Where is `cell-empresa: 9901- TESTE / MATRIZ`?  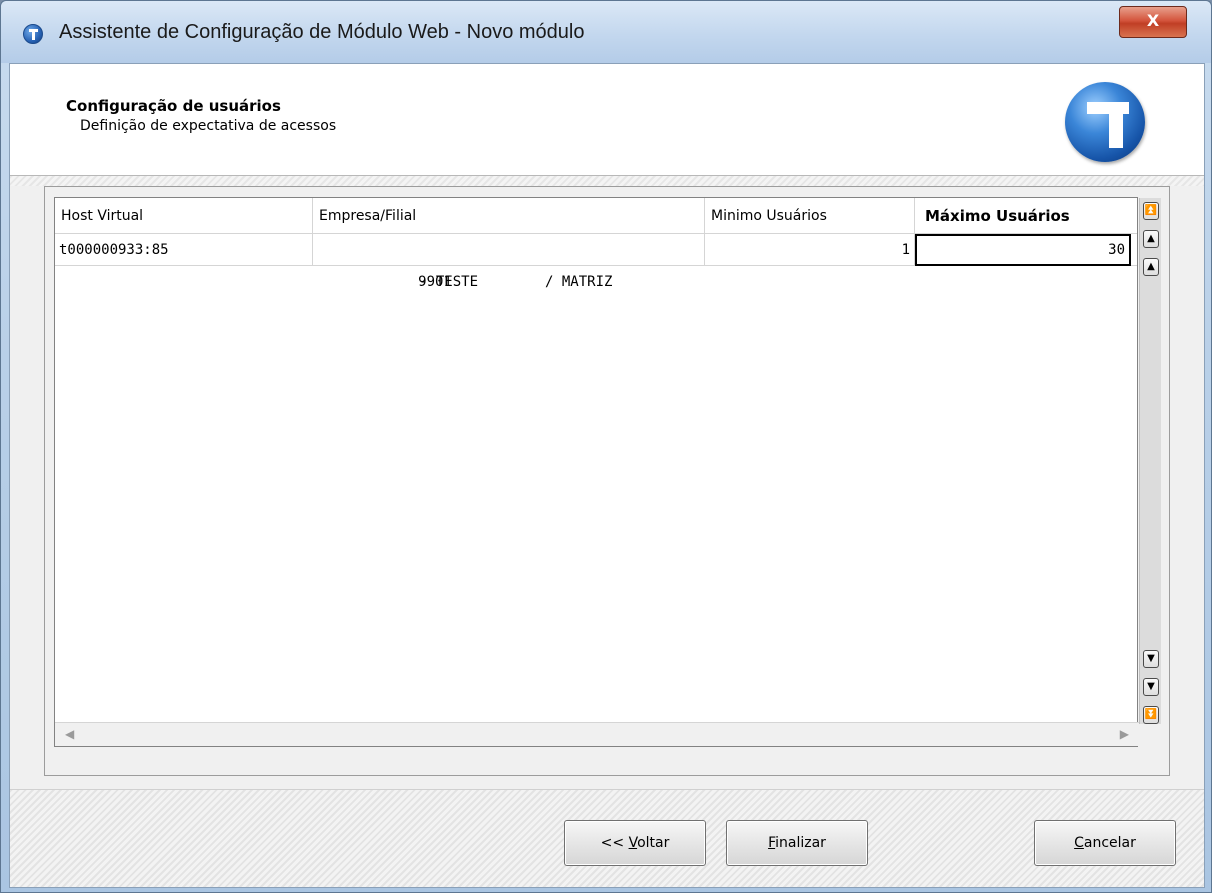
cell-empresa: 9901- TESTE / MATRIZ is located at coordinates (509, 262).